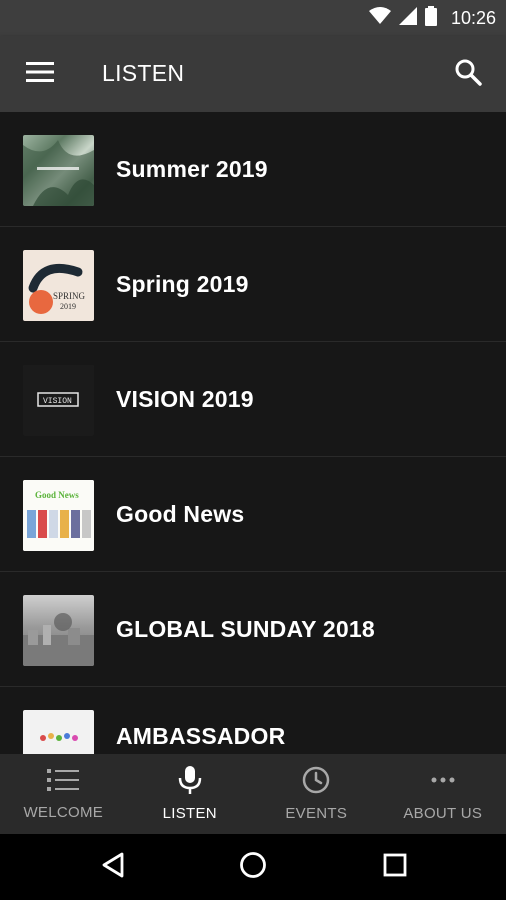 The image size is (506, 900). Describe the element at coordinates (253, 514) in the screenshot. I see `list-item: Good News Good News` at that location.